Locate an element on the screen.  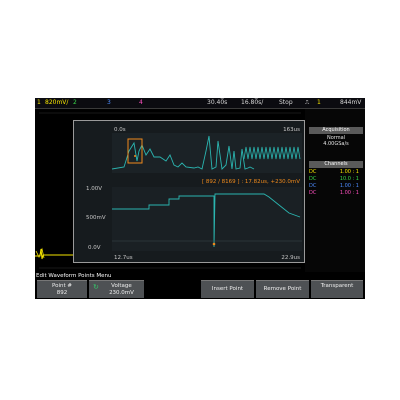
remove-point-label: Remove Point is located at coordinates (282, 289).